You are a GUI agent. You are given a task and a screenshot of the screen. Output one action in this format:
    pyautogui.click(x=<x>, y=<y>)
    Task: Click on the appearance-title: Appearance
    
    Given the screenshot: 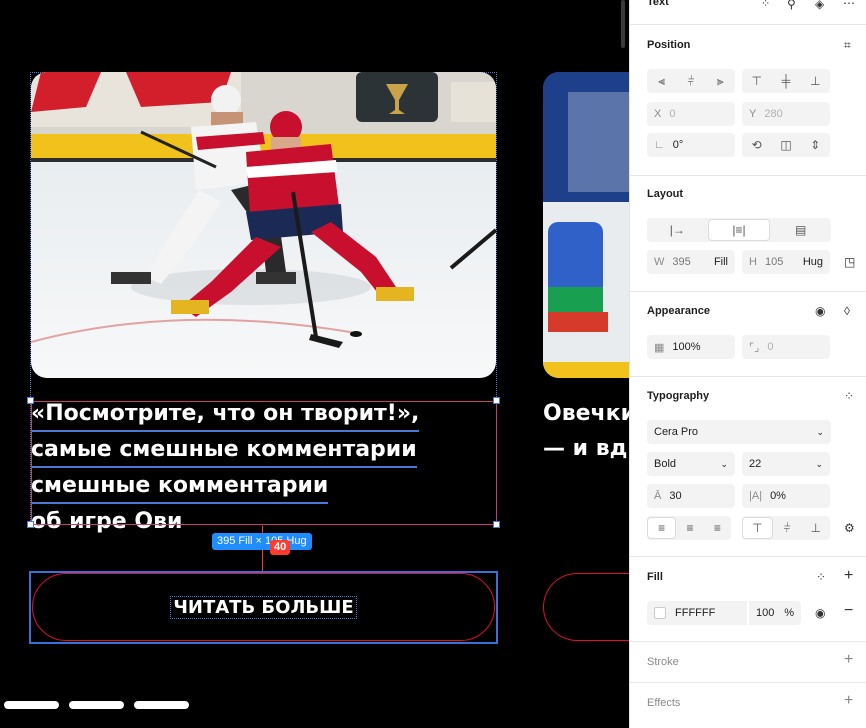 What is the action you would take?
    pyautogui.click(x=678, y=311)
    